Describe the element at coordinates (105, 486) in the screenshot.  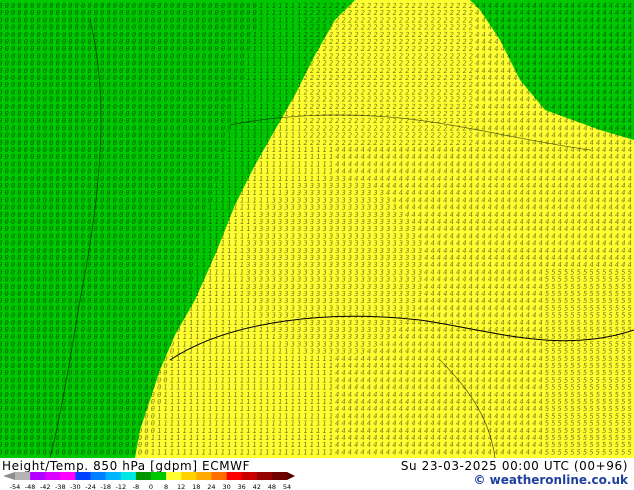
I see `colorbar-tick-label: -18` at that location.